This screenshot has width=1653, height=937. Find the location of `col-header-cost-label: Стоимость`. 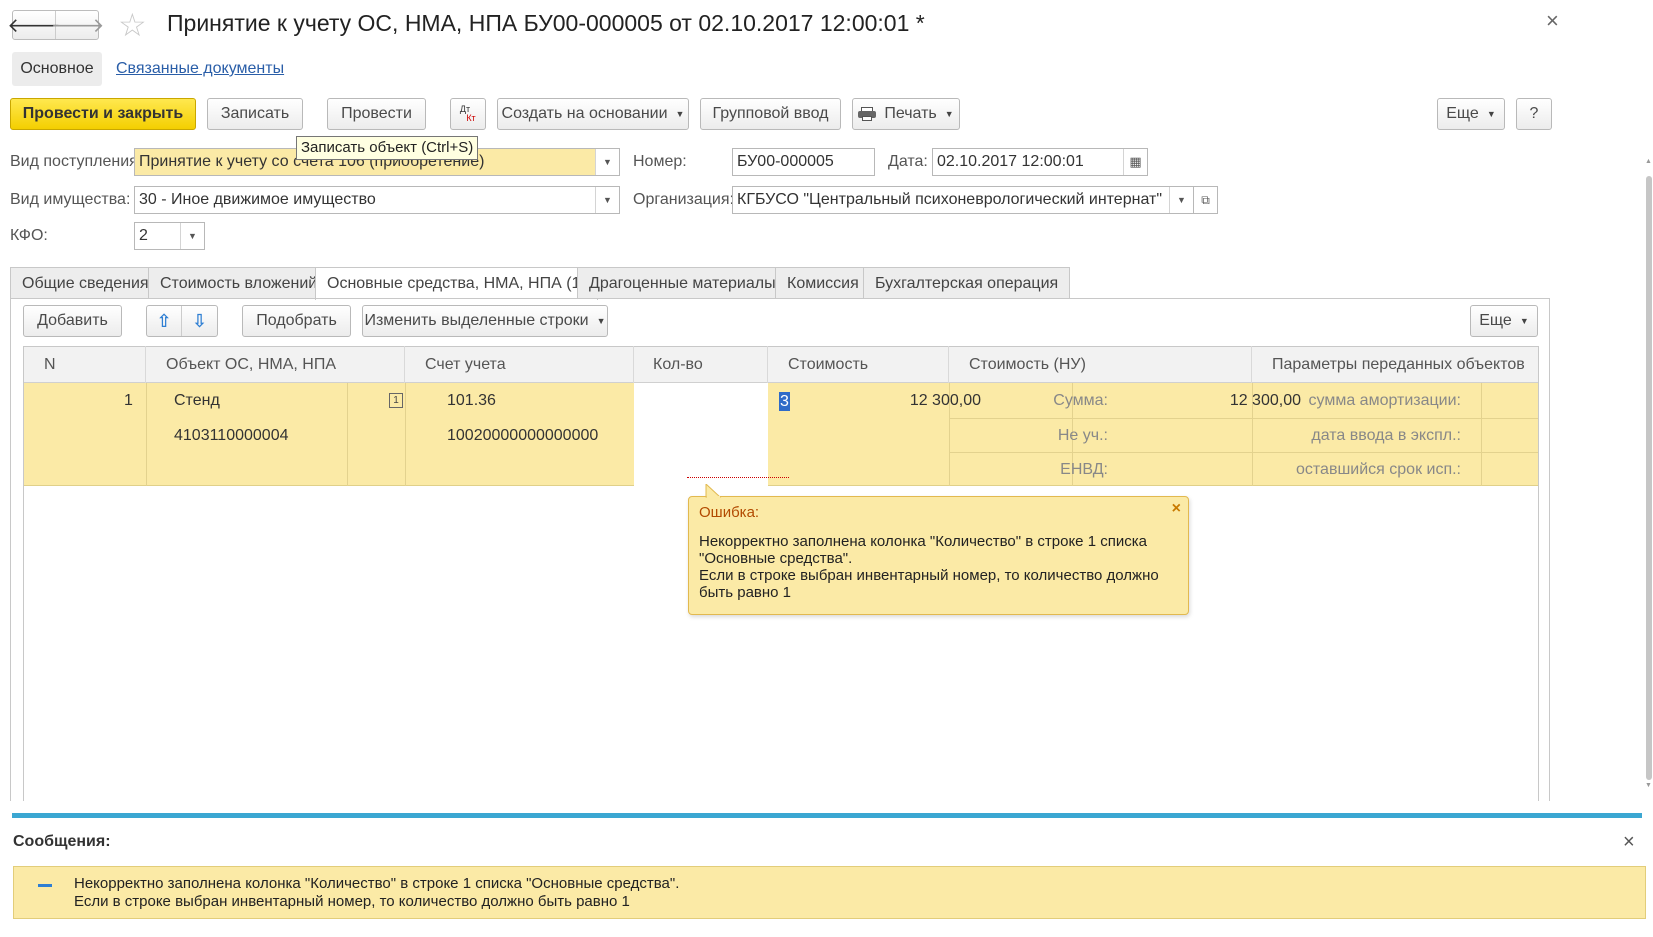

col-header-cost-label: Стоимость is located at coordinates (828, 364).